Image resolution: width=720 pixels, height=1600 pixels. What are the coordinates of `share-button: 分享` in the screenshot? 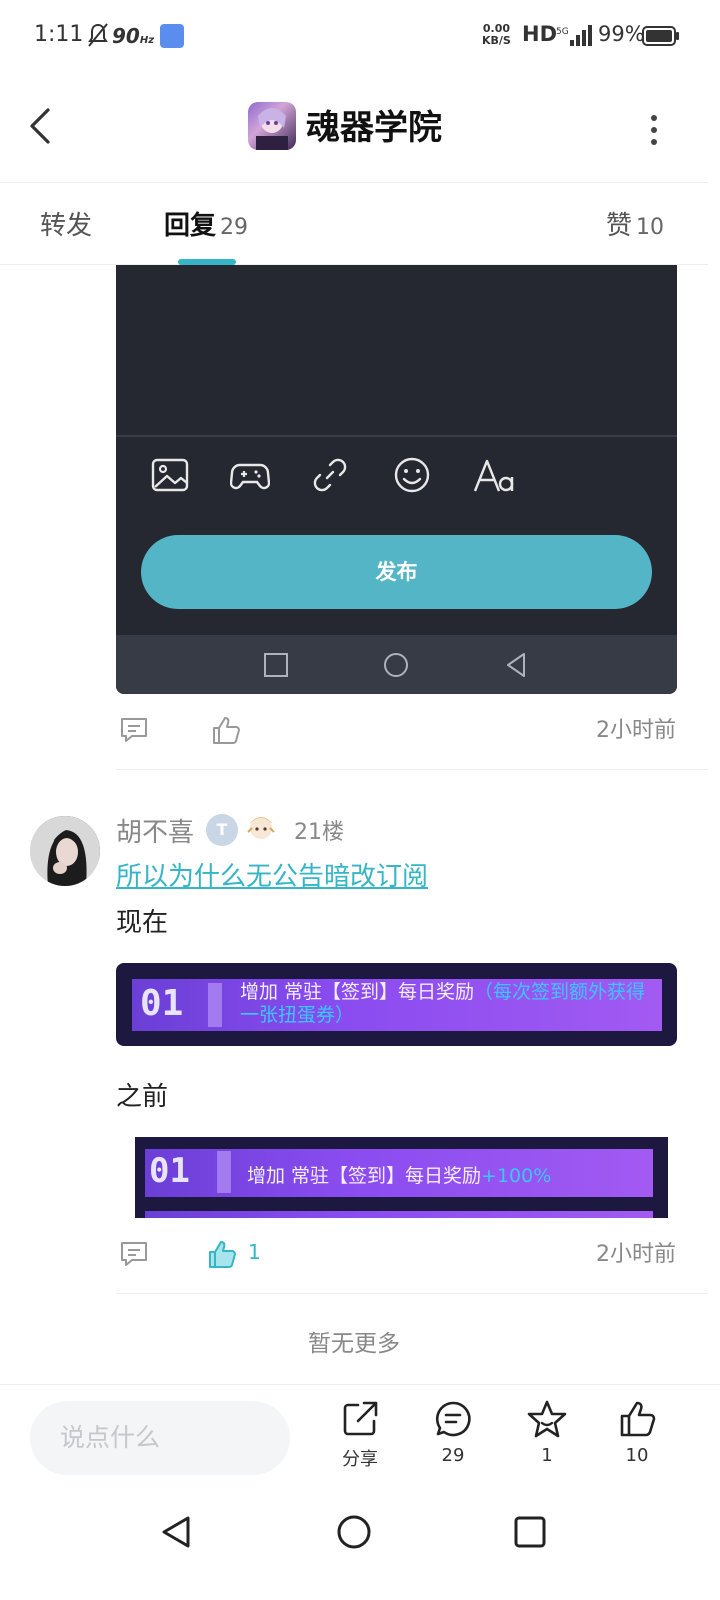 It's located at (360, 1435).